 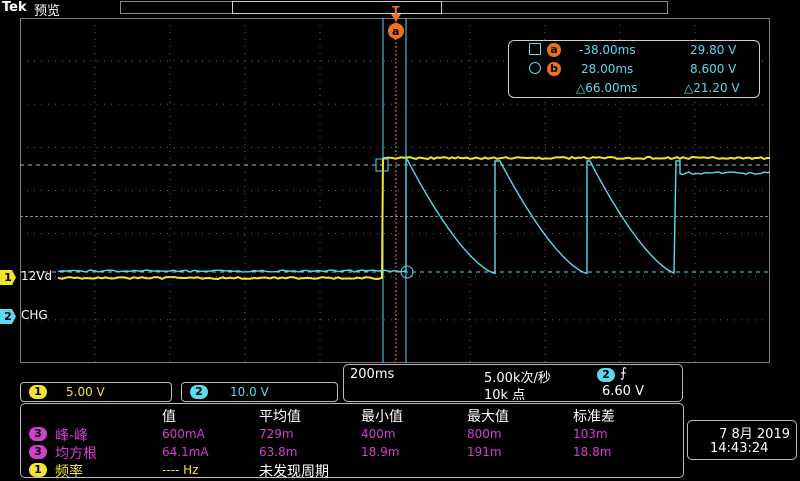 I want to click on row-mean: 63.8m, so click(x=278, y=452).